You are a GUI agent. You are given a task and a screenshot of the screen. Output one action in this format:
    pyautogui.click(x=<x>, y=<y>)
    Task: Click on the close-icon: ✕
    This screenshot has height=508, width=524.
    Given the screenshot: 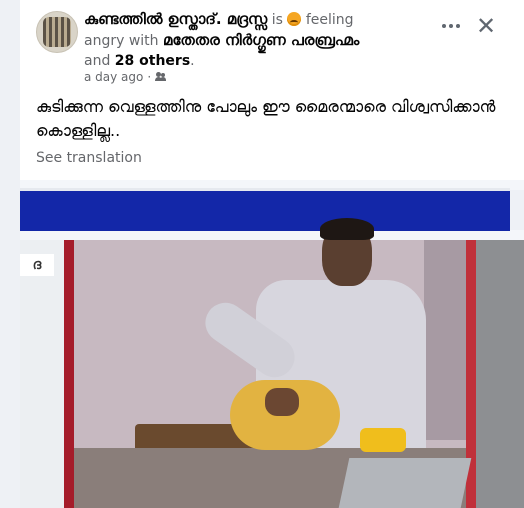 What is the action you would take?
    pyautogui.click(x=486, y=26)
    